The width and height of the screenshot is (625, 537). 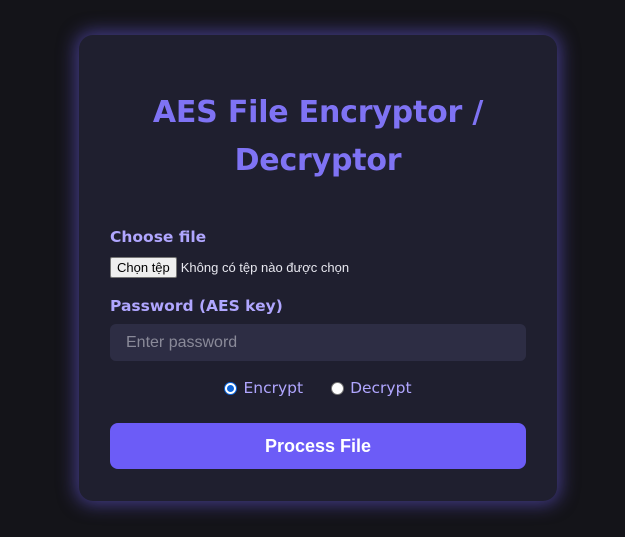 I want to click on password-input, so click(x=318, y=342).